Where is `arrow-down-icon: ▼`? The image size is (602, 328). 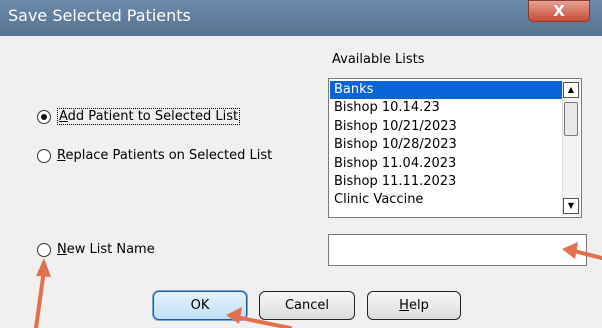
arrow-down-icon: ▼ is located at coordinates (571, 205).